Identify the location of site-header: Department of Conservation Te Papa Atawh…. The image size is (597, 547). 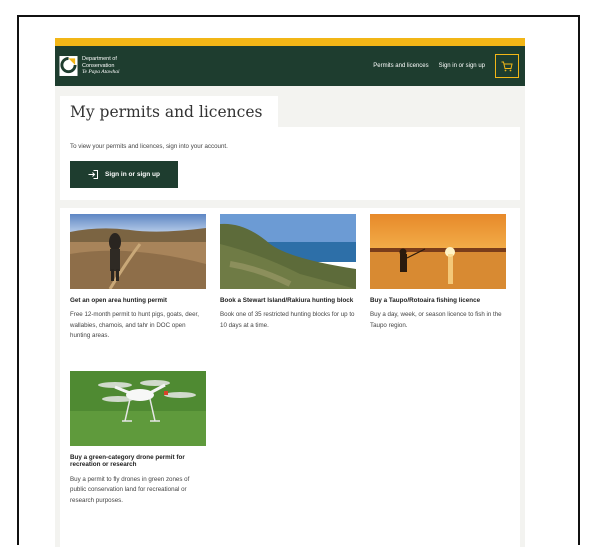
(290, 66).